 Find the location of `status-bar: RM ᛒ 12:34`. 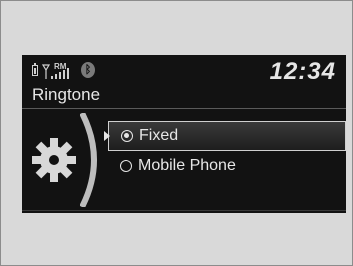

status-bar: RM ᛒ 12:34 is located at coordinates (184, 72).